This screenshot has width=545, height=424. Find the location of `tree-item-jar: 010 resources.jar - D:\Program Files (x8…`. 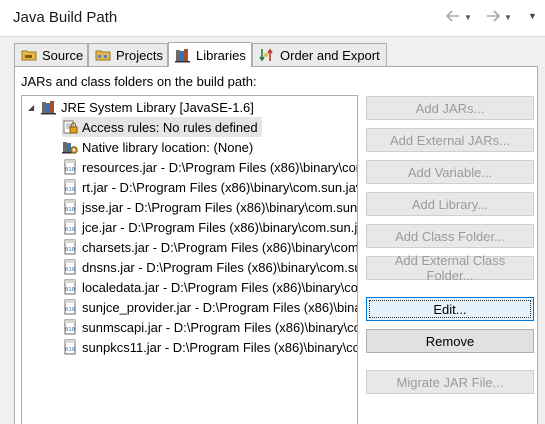

tree-item-jar: 010 resources.jar - D:\Program Files (x8… is located at coordinates (209, 167).